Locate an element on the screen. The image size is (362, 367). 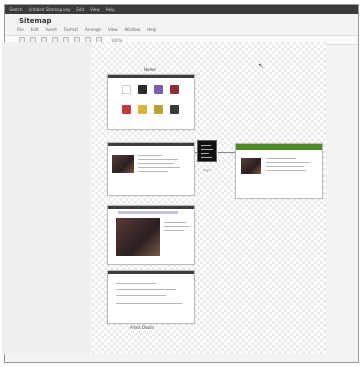
menu-help: Help is located at coordinates (151, 29).